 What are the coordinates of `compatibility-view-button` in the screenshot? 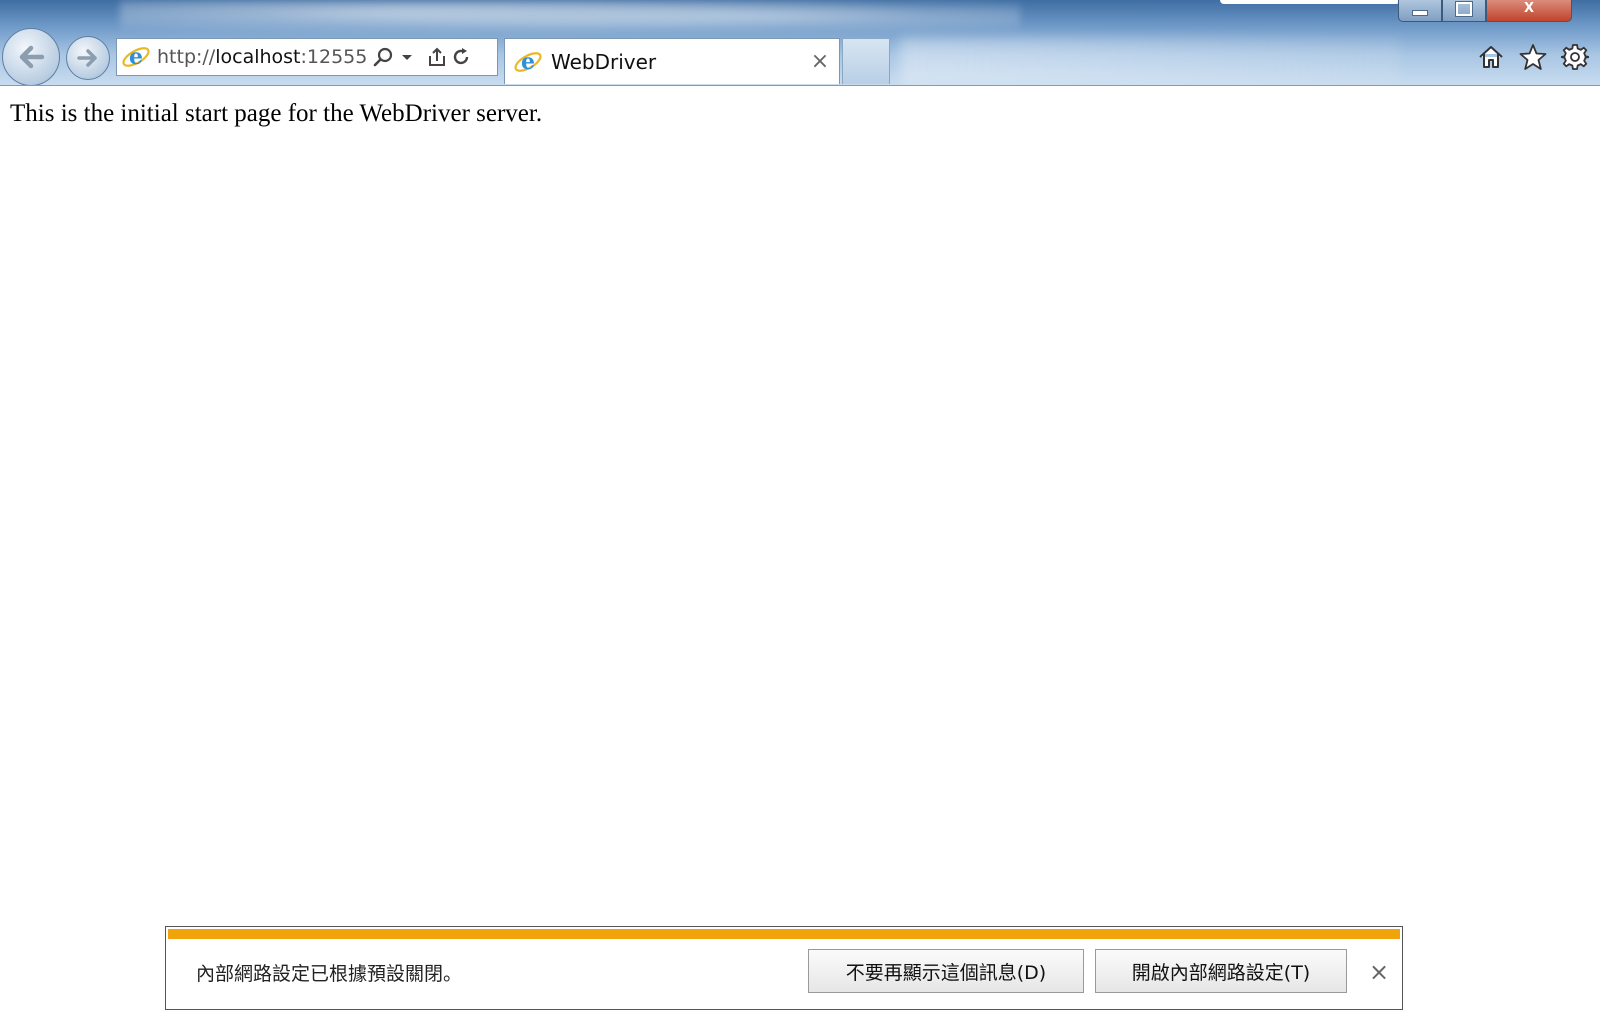 It's located at (437, 57).